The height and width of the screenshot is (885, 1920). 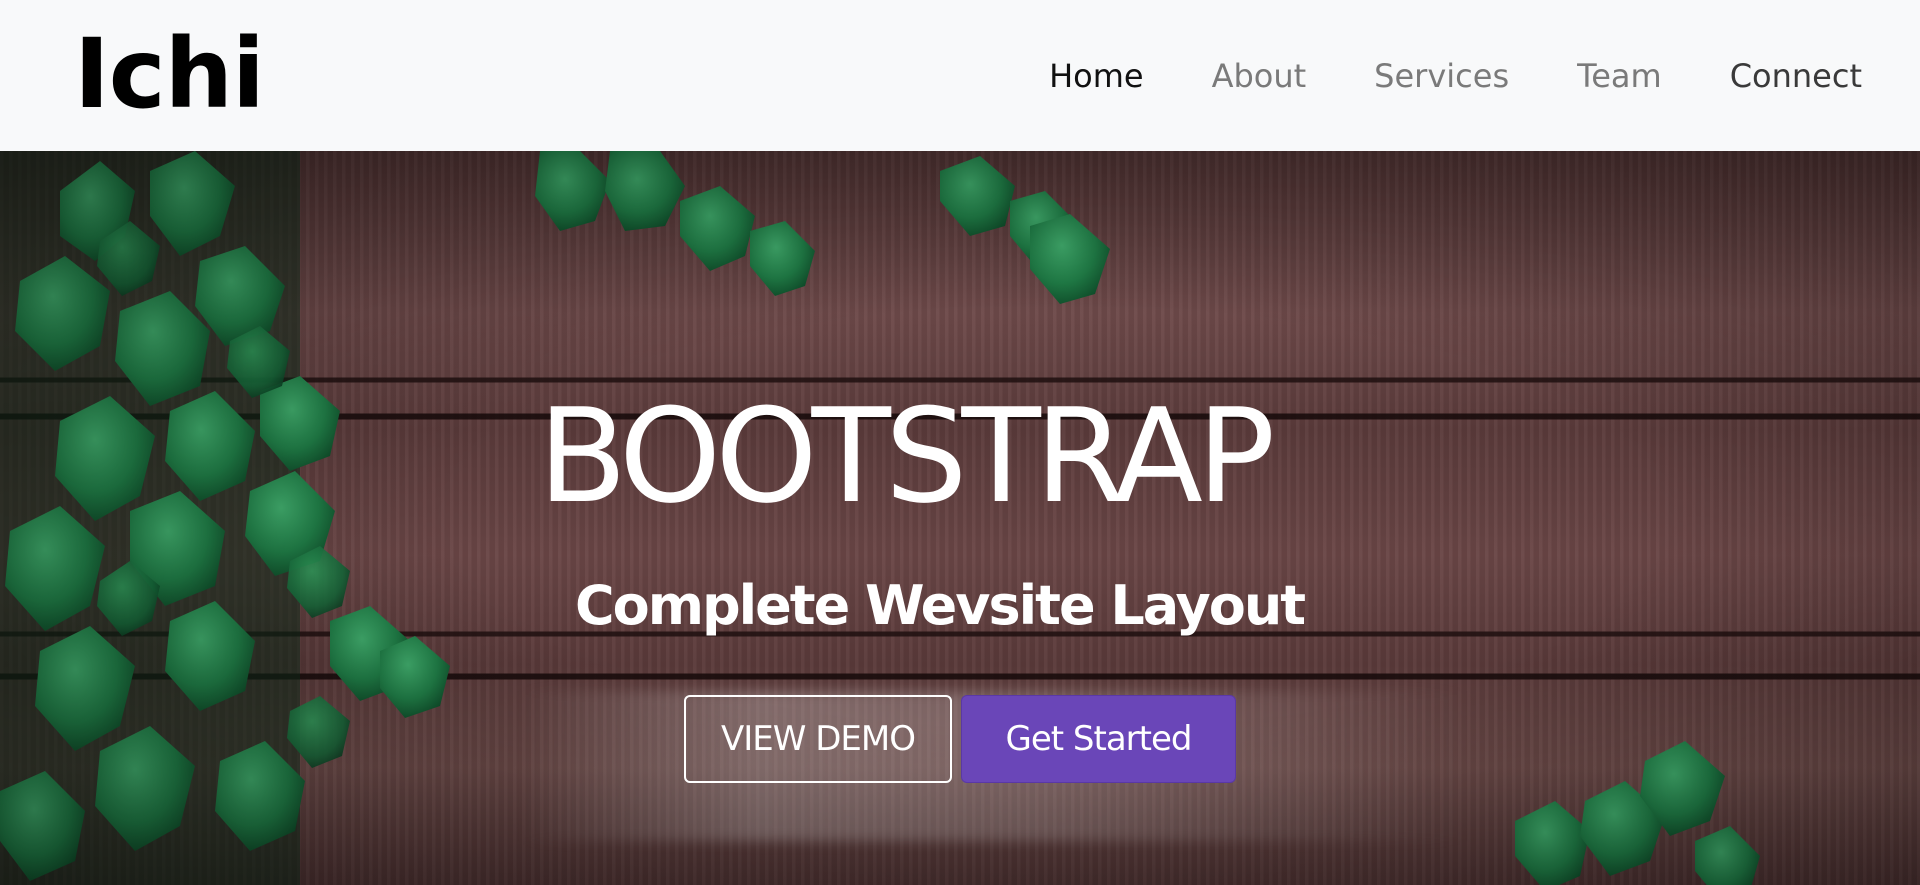 What do you see at coordinates (1096, 76) in the screenshot?
I see `nav-link-home: Home` at bounding box center [1096, 76].